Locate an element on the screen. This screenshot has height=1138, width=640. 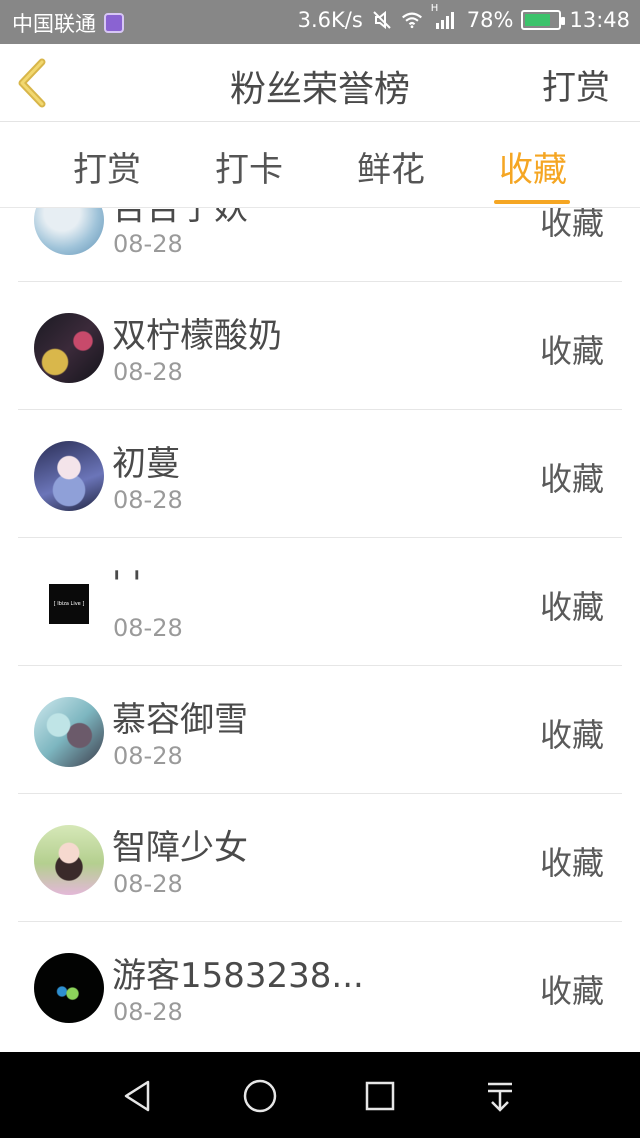
avatar: [ Ibiza Live ] is located at coordinates (69, 604).